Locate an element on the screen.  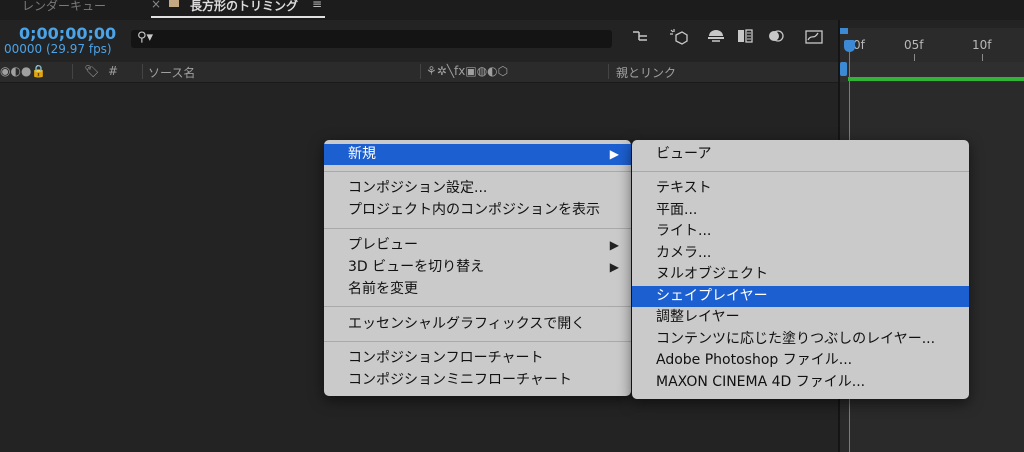
menu-item-reveal-composition: プロジェクト内のコンポジションを表示 is located at coordinates (477, 210).